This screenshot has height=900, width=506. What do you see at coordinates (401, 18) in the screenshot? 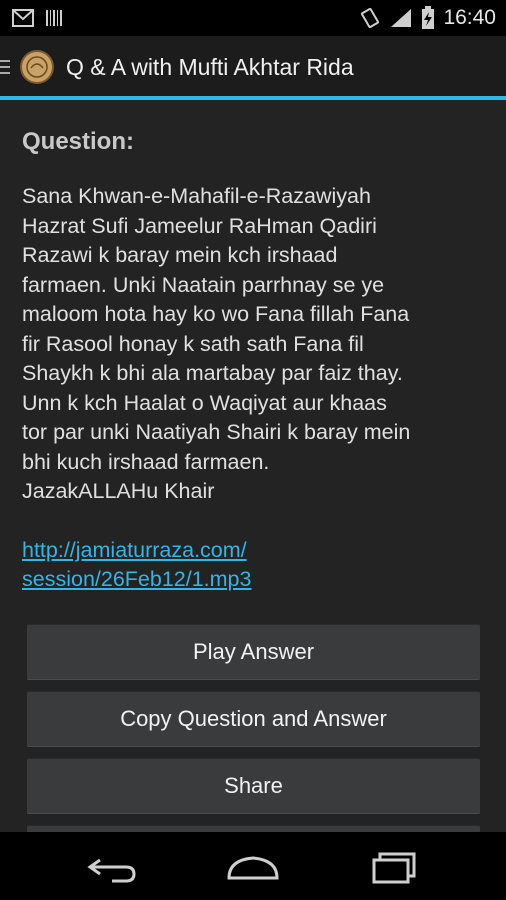
I see `signal-icon` at bounding box center [401, 18].